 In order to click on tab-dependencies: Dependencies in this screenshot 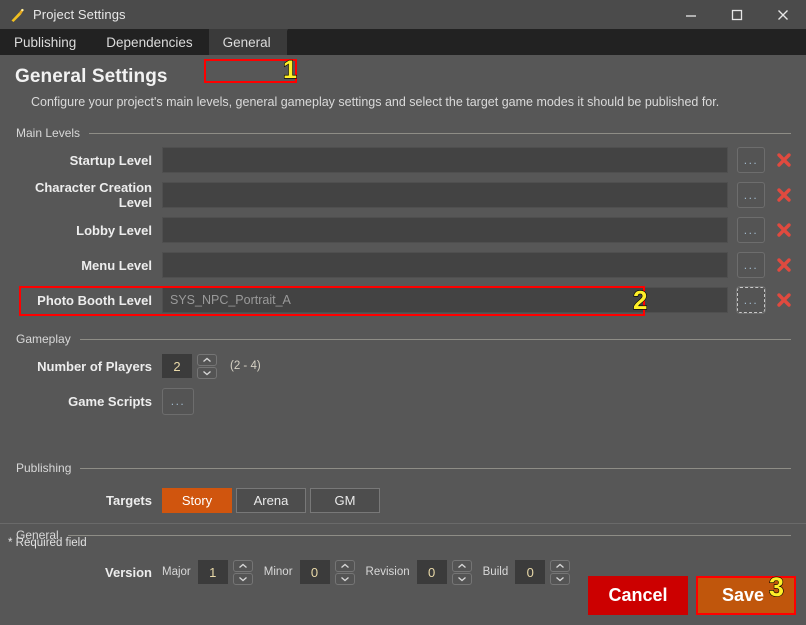, I will do `click(151, 42)`.